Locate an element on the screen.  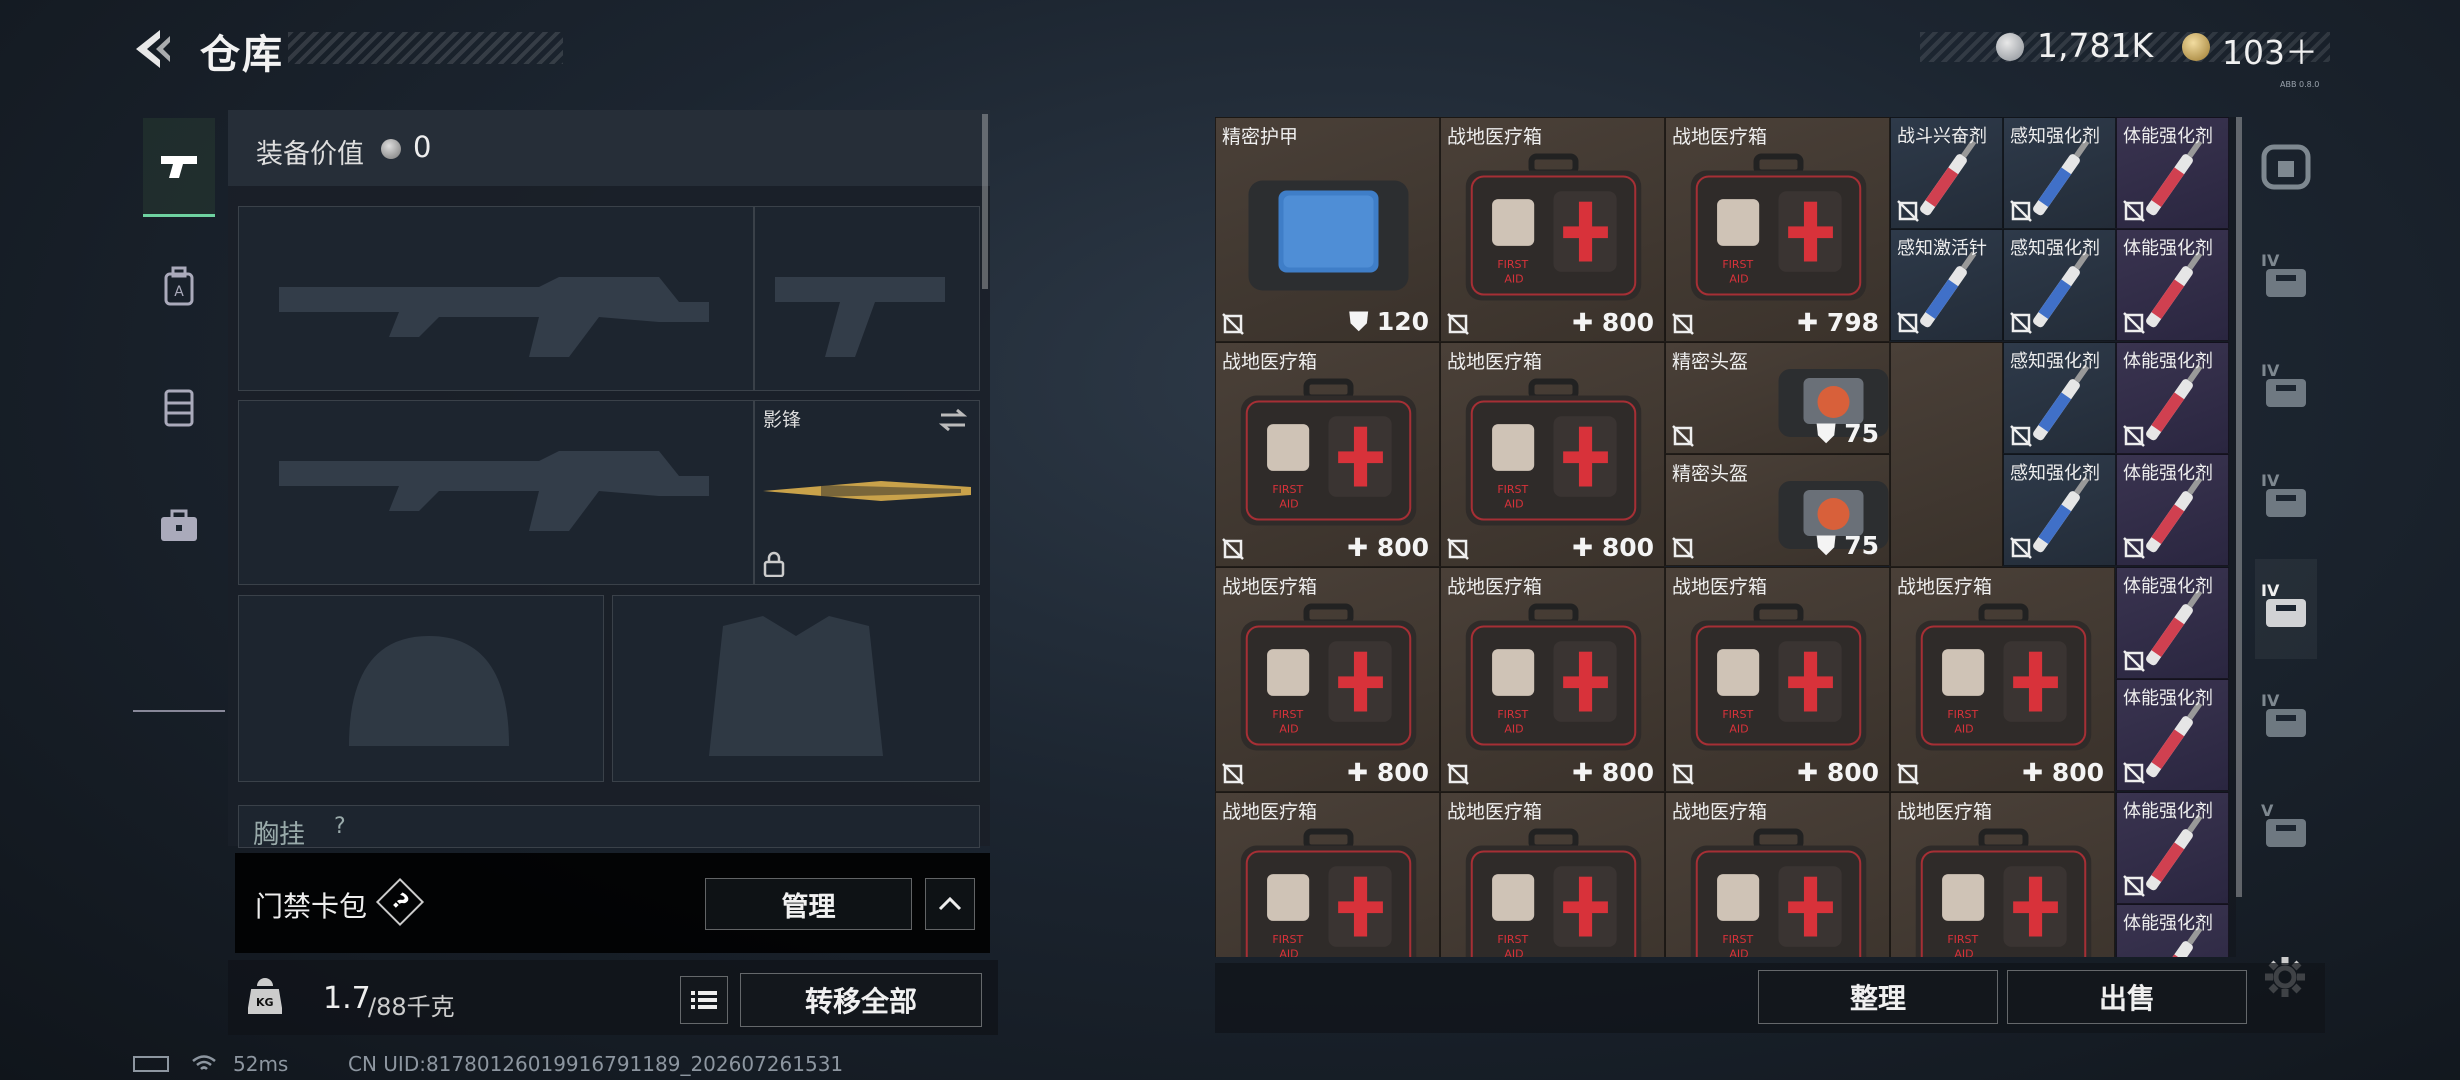
armor-slot is located at coordinates (796, 688).